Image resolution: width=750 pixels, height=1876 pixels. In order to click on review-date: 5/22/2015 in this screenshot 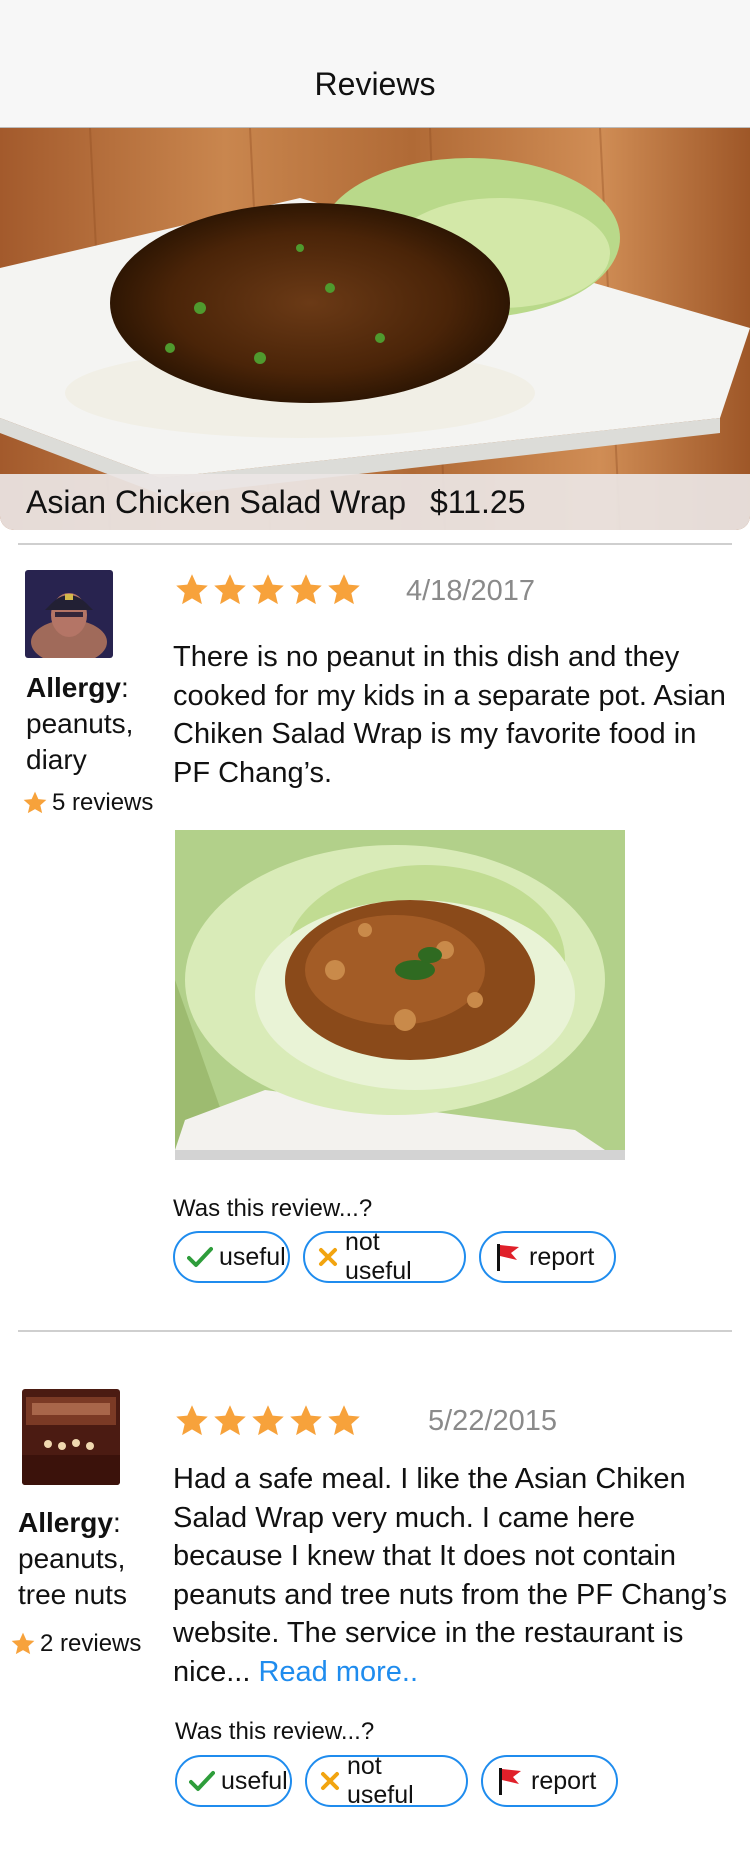, I will do `click(493, 1421)`.